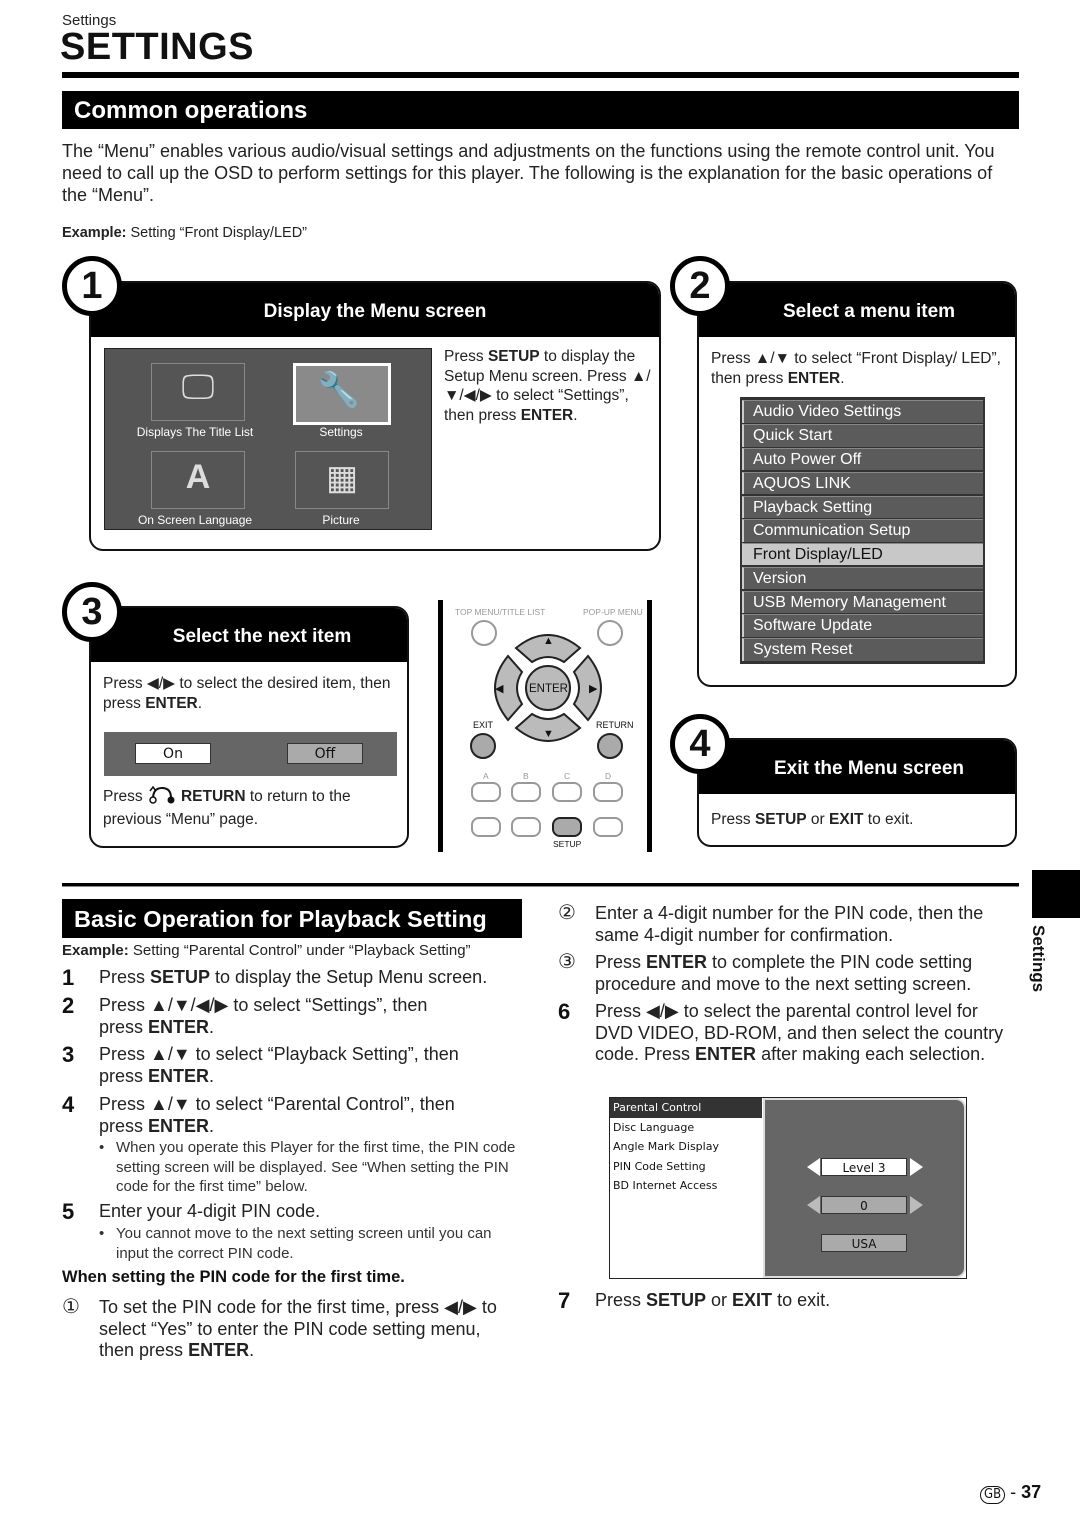  What do you see at coordinates (292, 917) in the screenshot?
I see `section-title-playback: Basic Operation for Playback Setting` at bounding box center [292, 917].